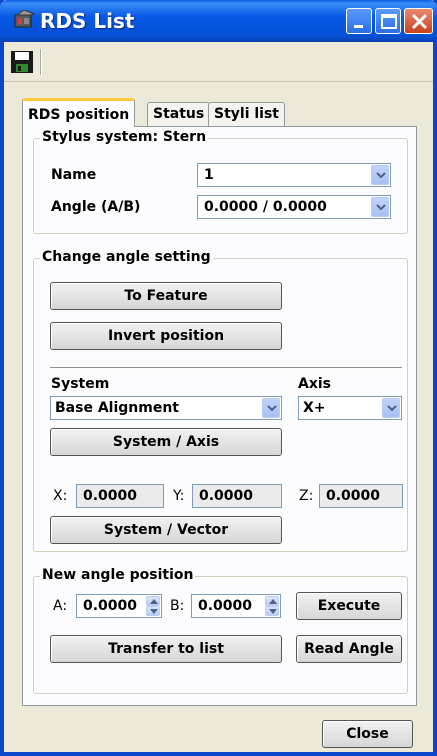  I want to click on angle-combo: 0.0000 / 0.0000, so click(294, 207).